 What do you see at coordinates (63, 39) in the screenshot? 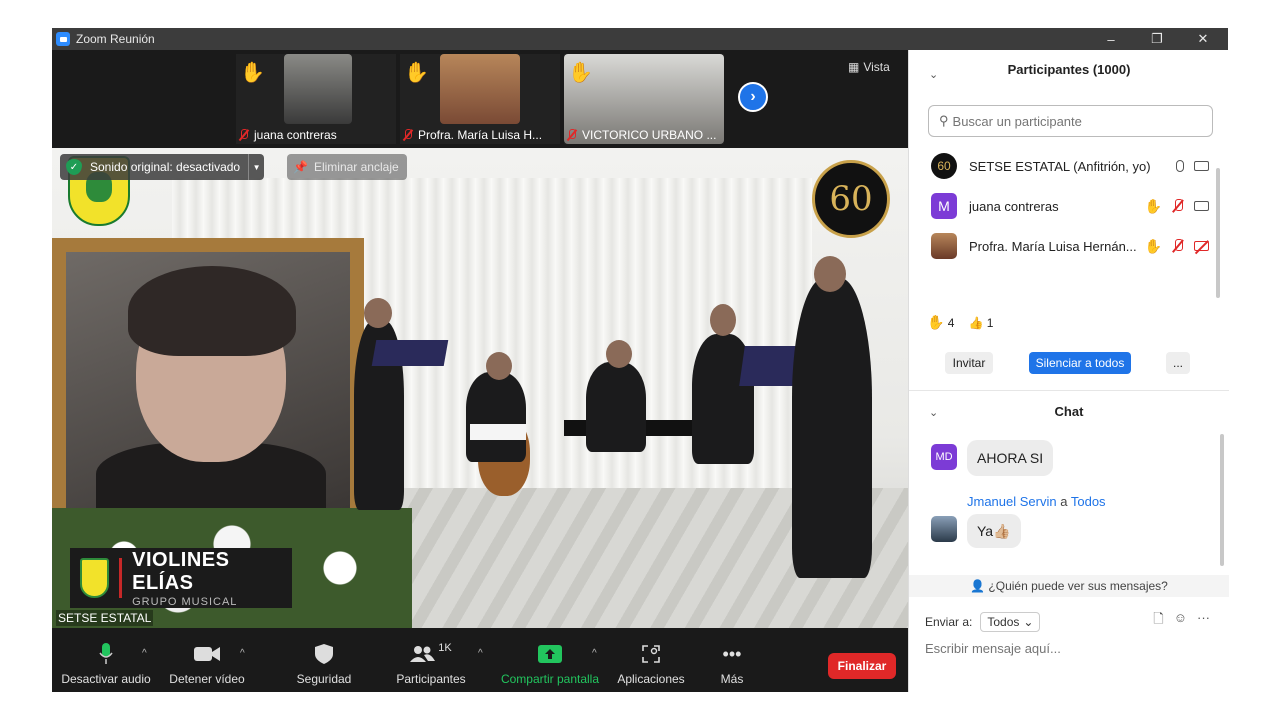
I see `zoom-logo-icon` at bounding box center [63, 39].